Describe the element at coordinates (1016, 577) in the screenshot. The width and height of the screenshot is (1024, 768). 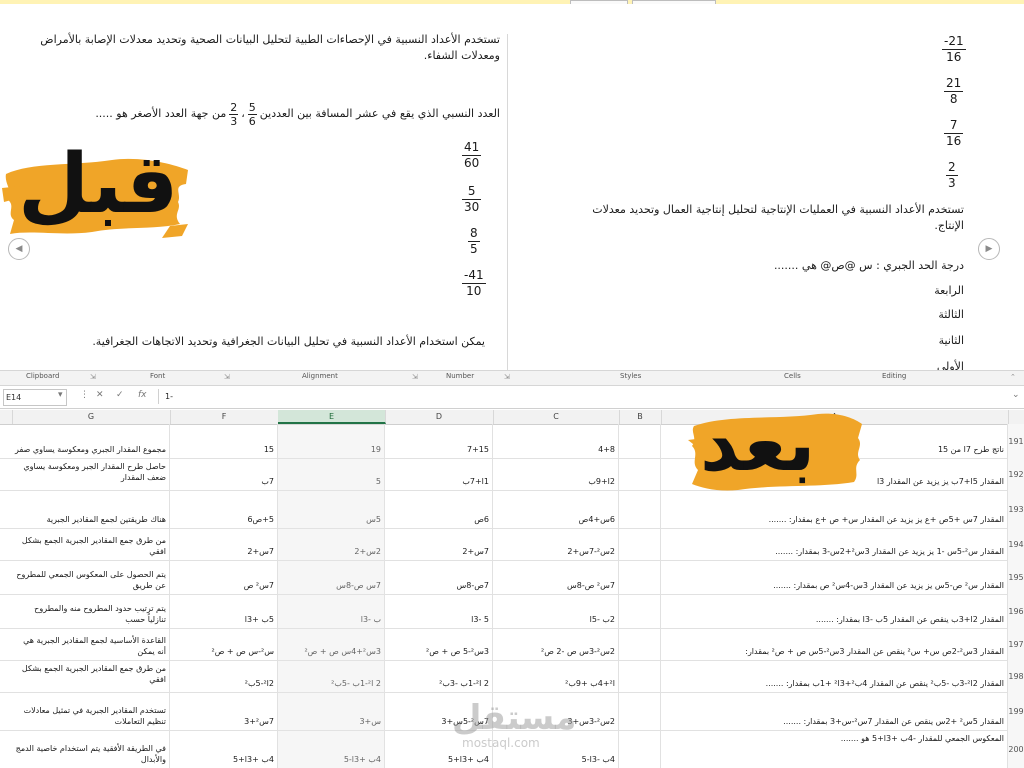
I see `row-number: 195` at that location.